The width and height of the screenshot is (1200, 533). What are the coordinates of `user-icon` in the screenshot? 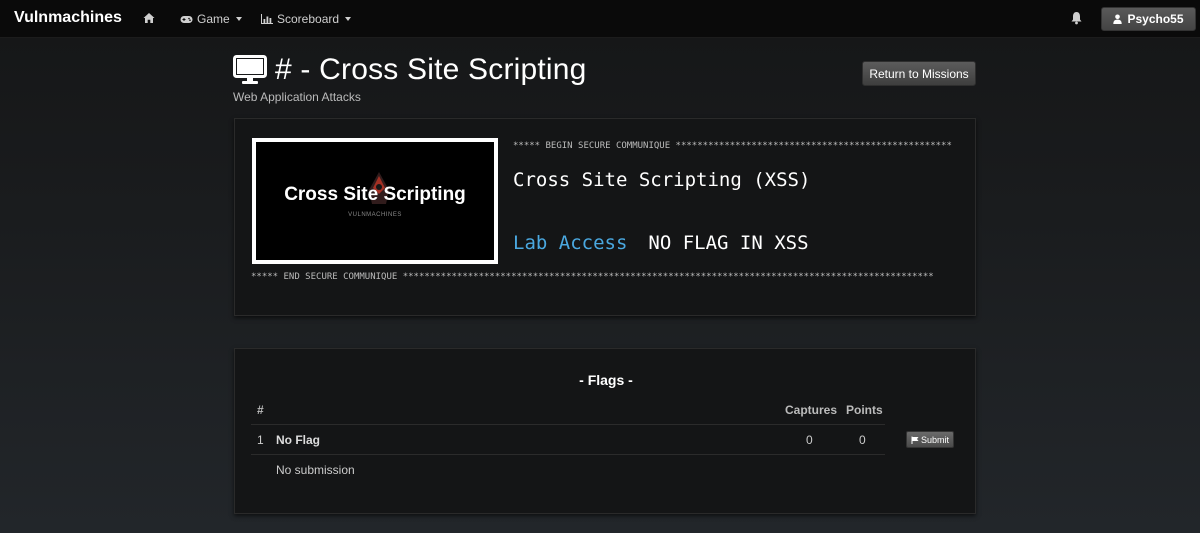 It's located at (1118, 19).